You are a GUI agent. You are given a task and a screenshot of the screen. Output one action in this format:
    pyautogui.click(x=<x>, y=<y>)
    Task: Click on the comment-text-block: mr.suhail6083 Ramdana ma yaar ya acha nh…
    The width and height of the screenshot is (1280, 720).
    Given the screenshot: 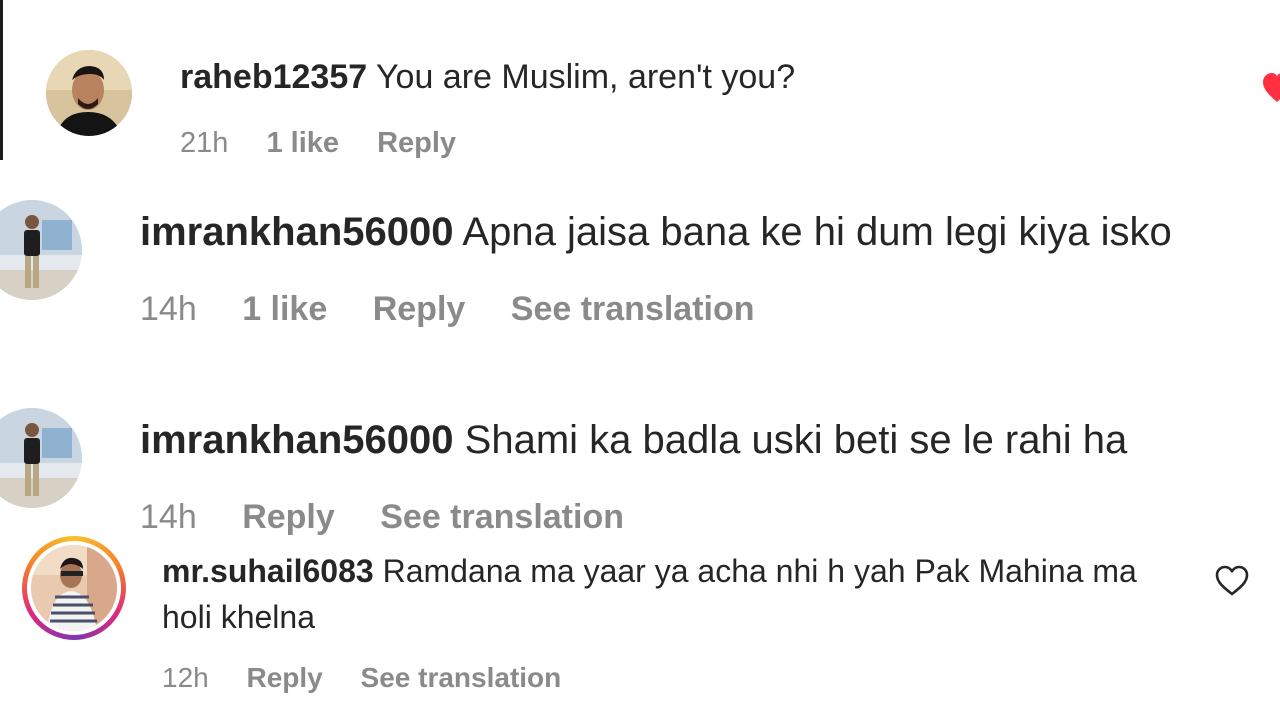 What is the action you would take?
    pyautogui.click(x=672, y=594)
    